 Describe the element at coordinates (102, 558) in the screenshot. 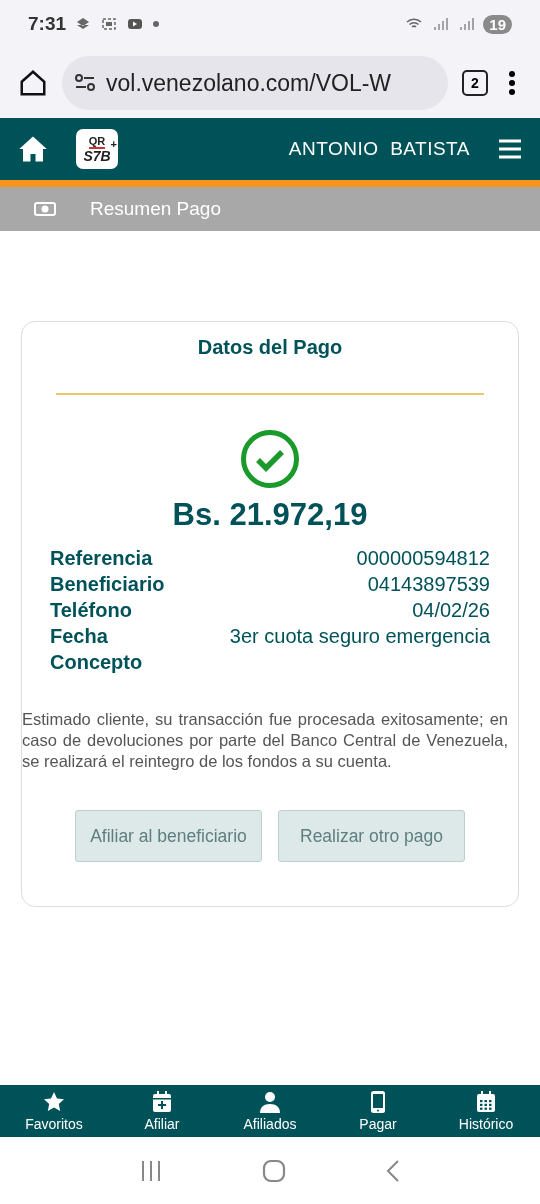

I see `detail-label: Referencia` at that location.